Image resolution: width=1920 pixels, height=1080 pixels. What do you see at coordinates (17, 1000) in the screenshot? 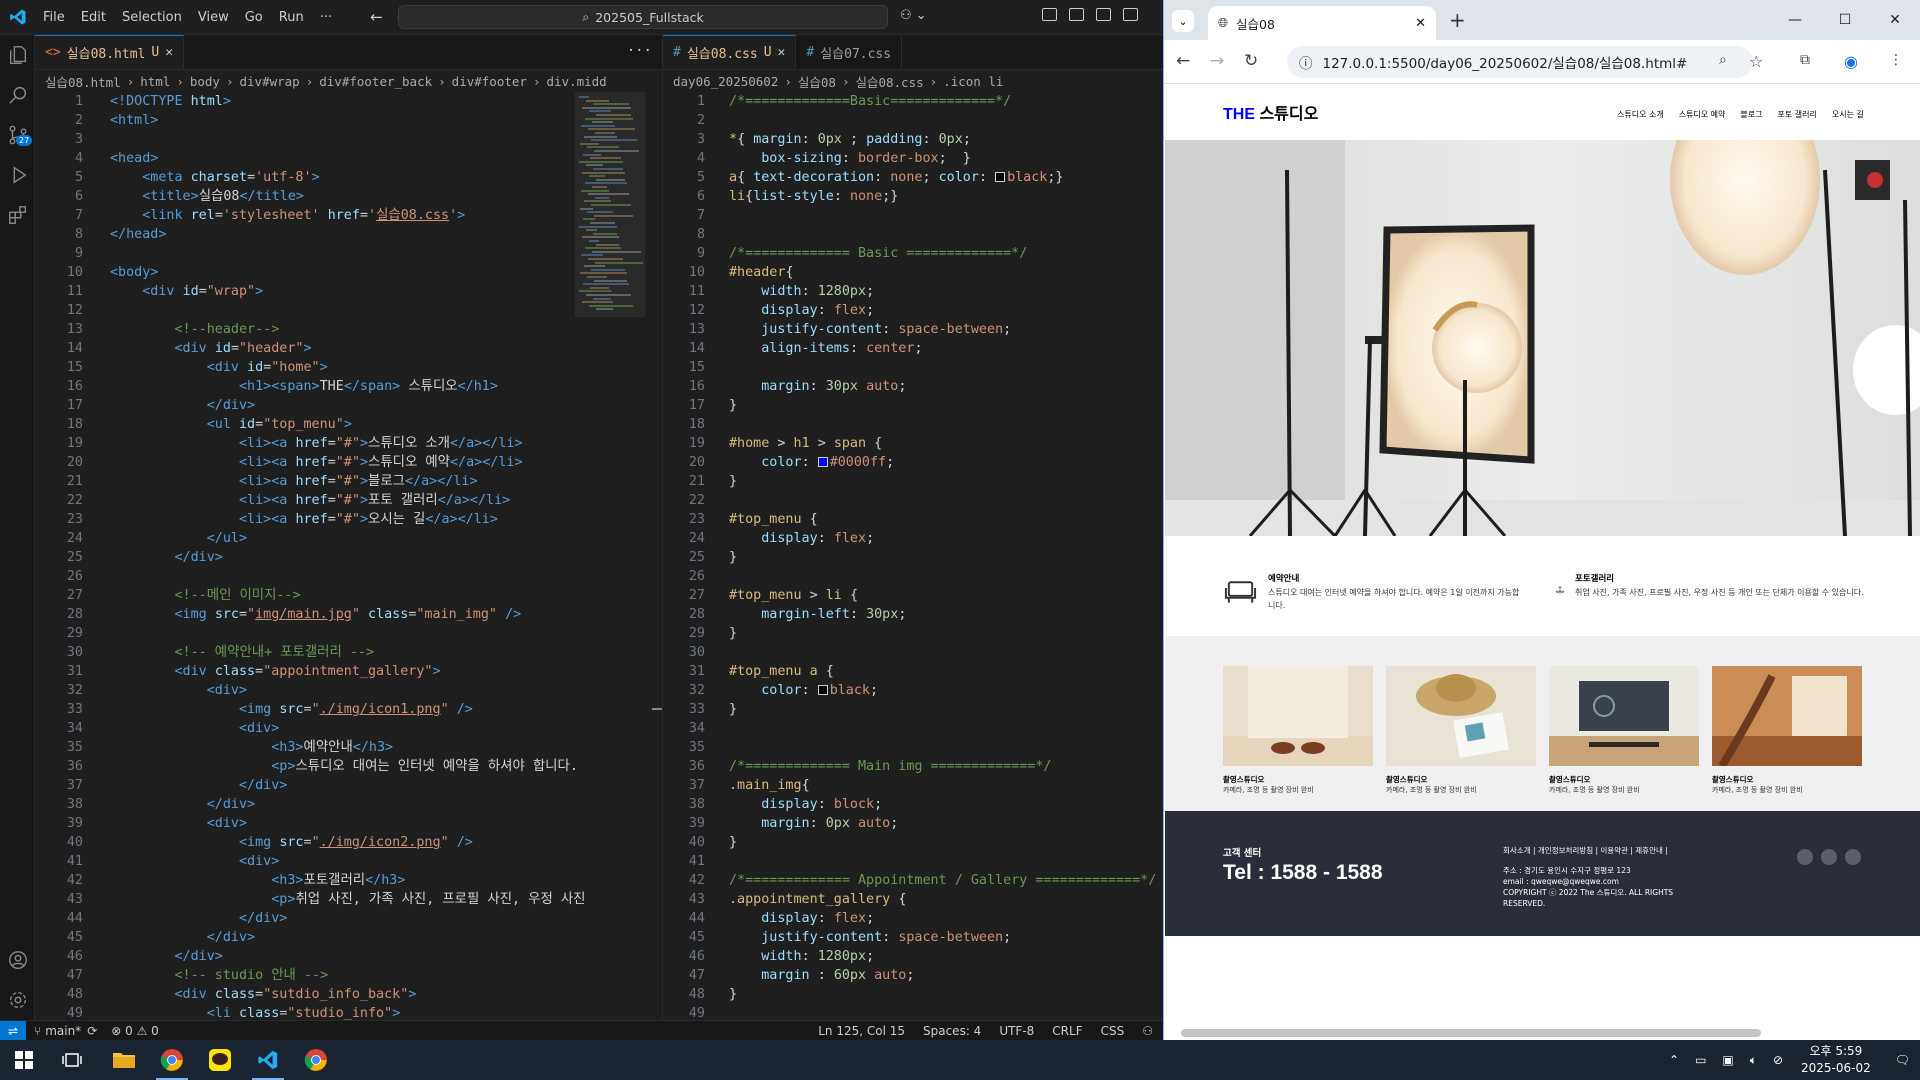
I see `settings-gear-icon` at bounding box center [17, 1000].